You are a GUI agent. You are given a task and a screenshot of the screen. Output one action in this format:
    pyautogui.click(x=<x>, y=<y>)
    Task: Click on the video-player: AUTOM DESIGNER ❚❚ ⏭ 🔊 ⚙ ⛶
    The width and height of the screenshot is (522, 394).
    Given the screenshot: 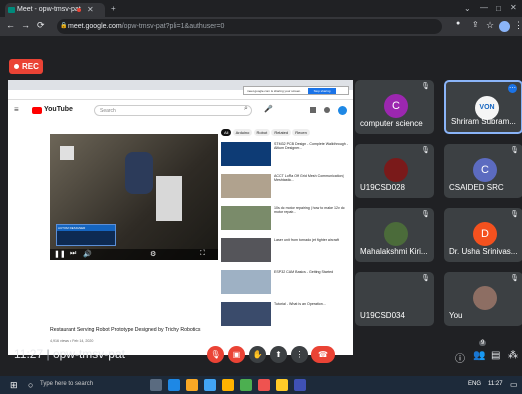 What is the action you would take?
    pyautogui.click(x=134, y=197)
    